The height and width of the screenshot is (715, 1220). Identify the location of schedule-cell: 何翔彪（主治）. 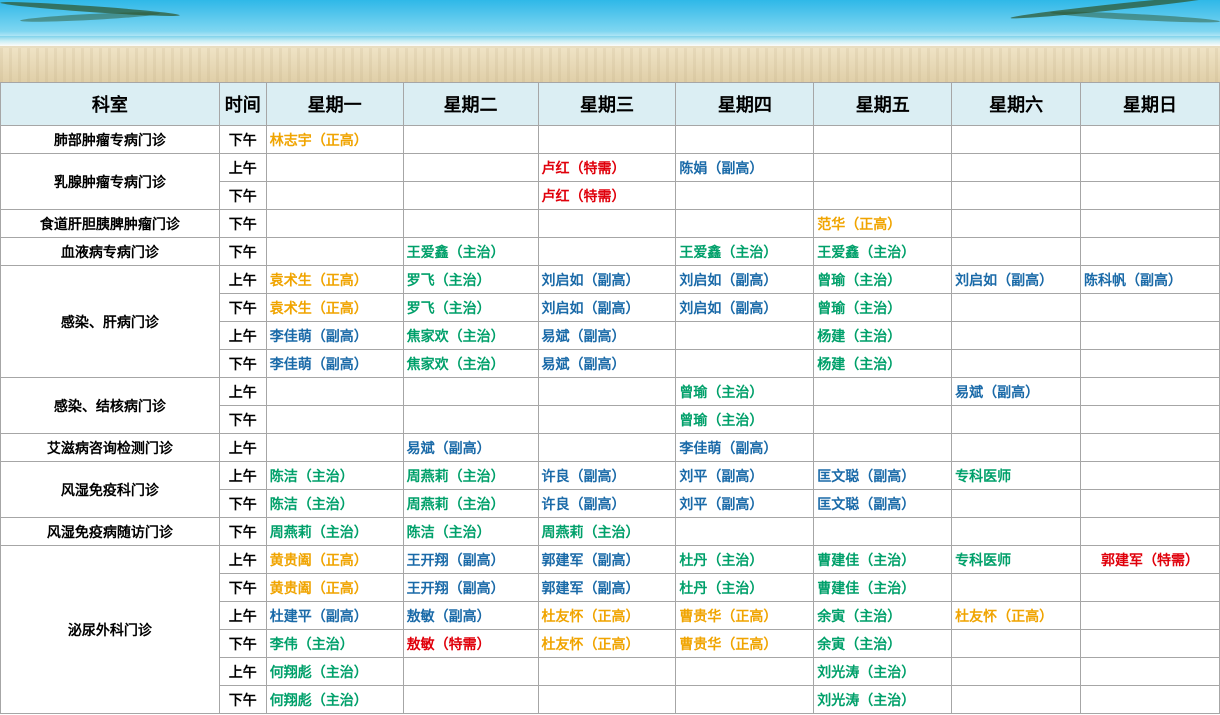
(334, 671).